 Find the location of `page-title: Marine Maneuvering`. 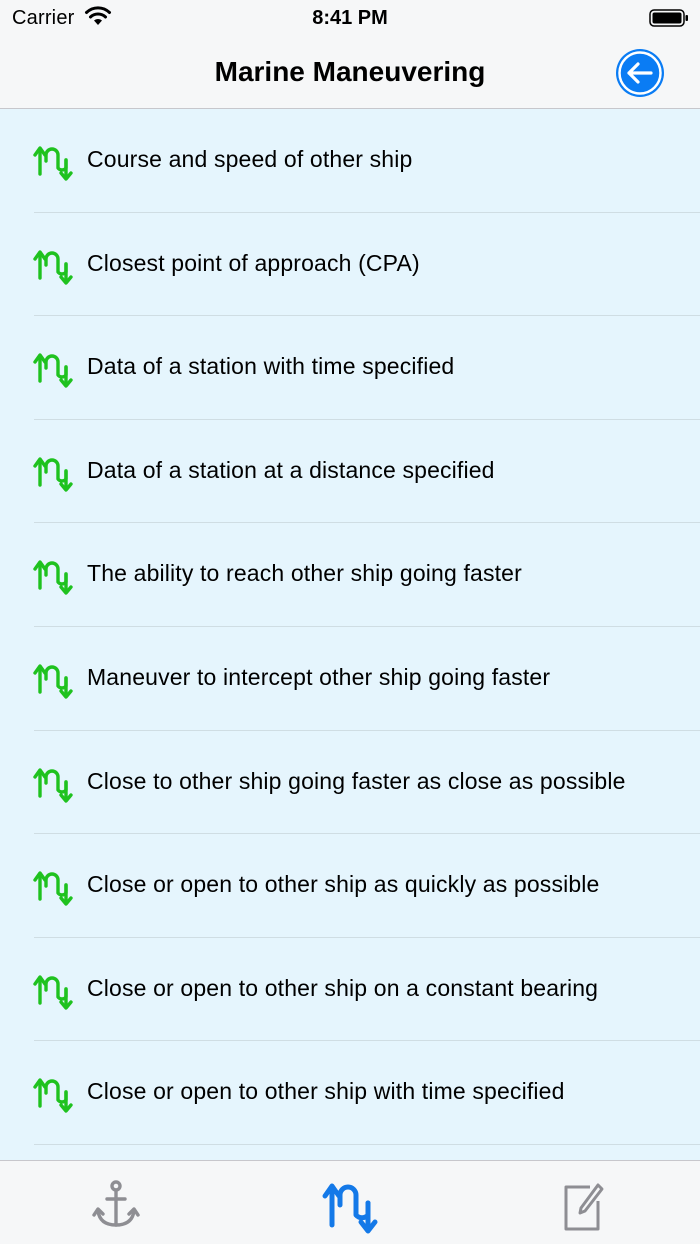

page-title: Marine Maneuvering is located at coordinates (350, 71).